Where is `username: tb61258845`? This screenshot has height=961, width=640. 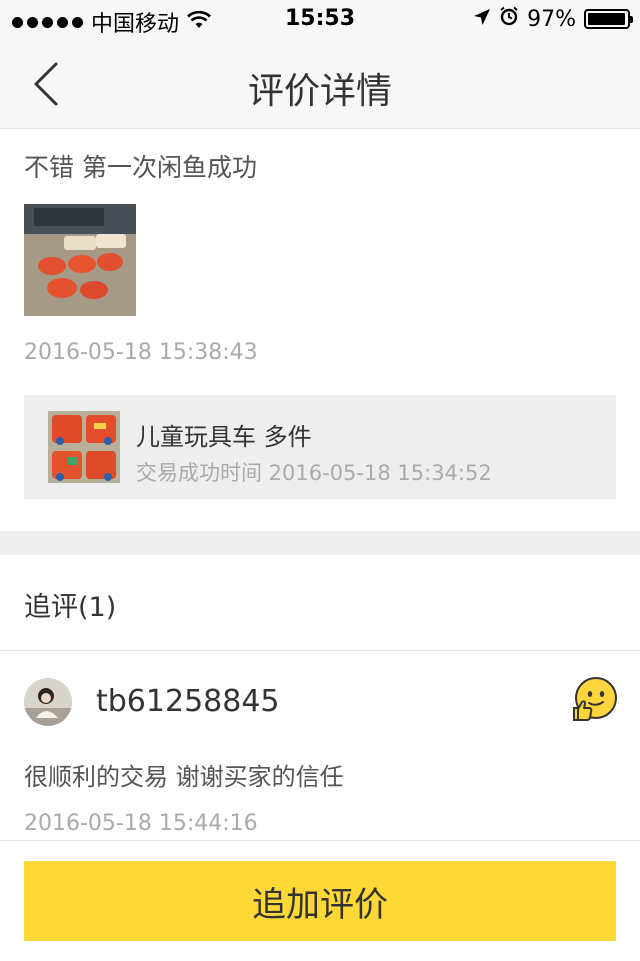 username: tb61258845 is located at coordinates (188, 701).